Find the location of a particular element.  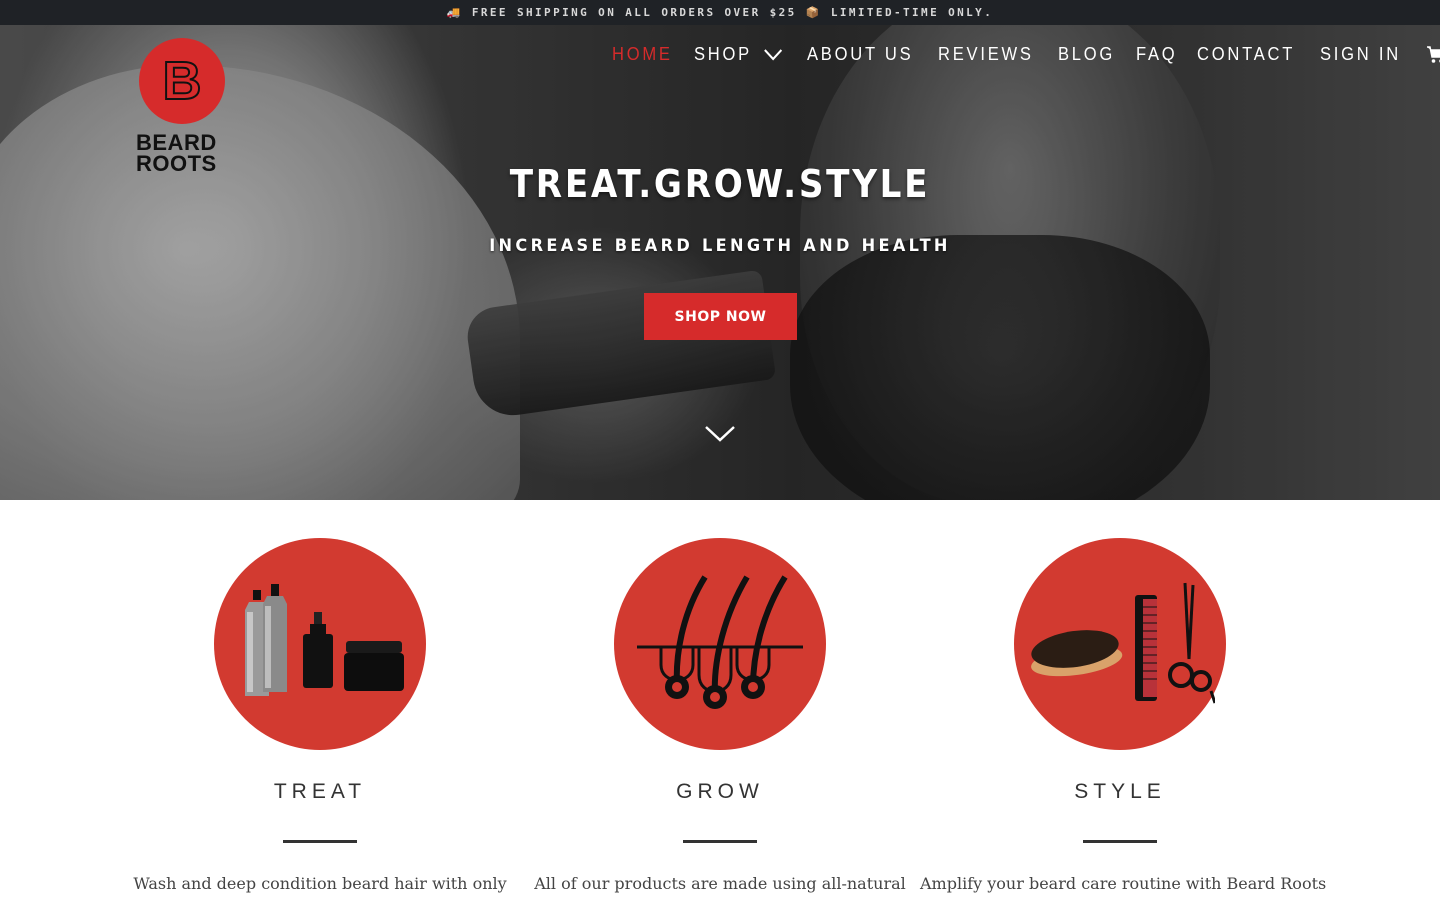

logo-line1: BEARD is located at coordinates (176, 142).